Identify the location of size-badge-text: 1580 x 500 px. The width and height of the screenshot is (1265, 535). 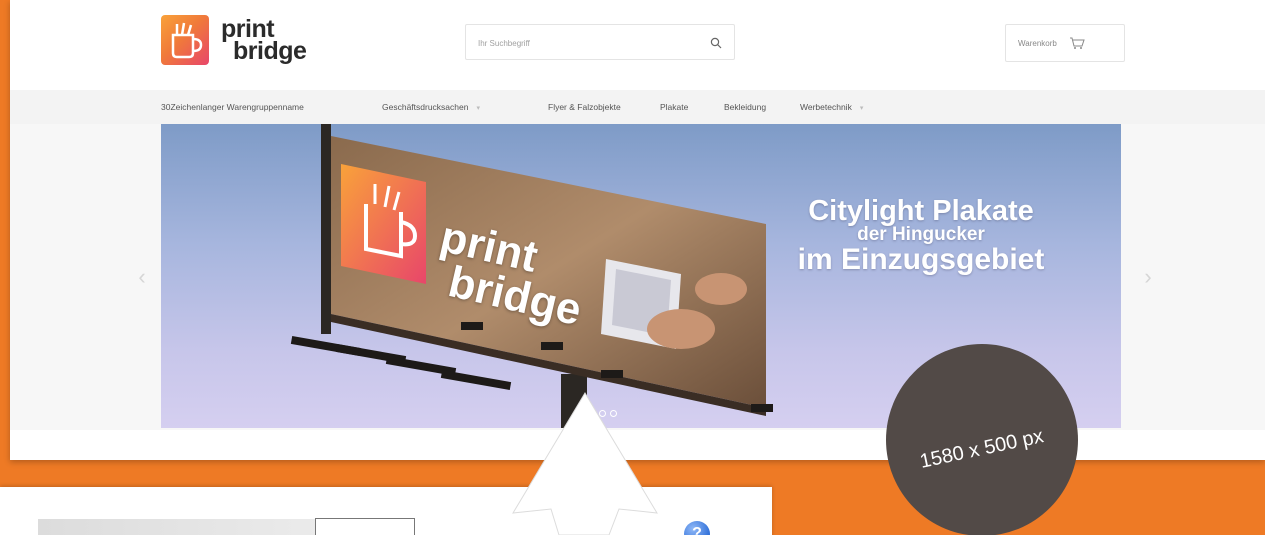
(982, 448).